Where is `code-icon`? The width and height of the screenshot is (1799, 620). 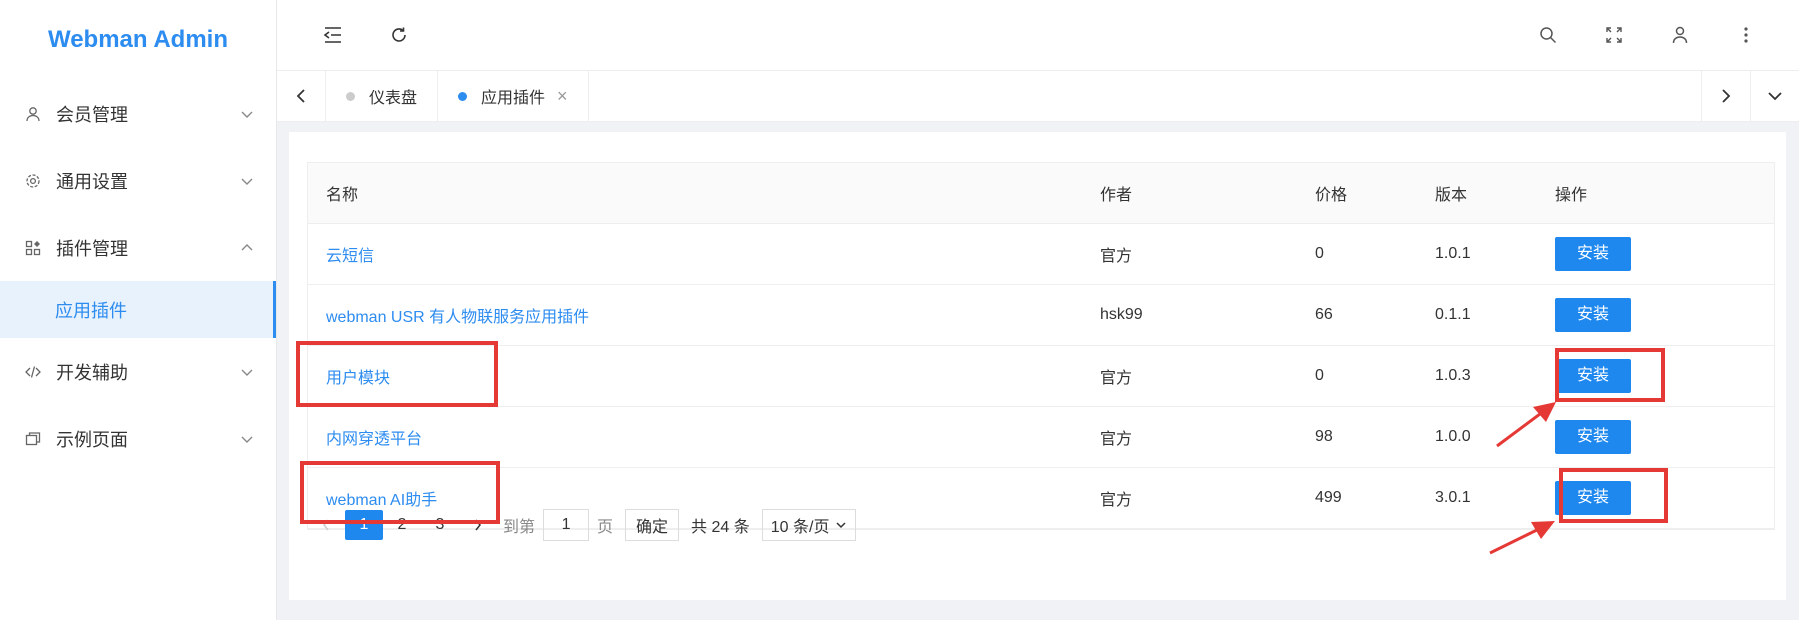
code-icon is located at coordinates (33, 372).